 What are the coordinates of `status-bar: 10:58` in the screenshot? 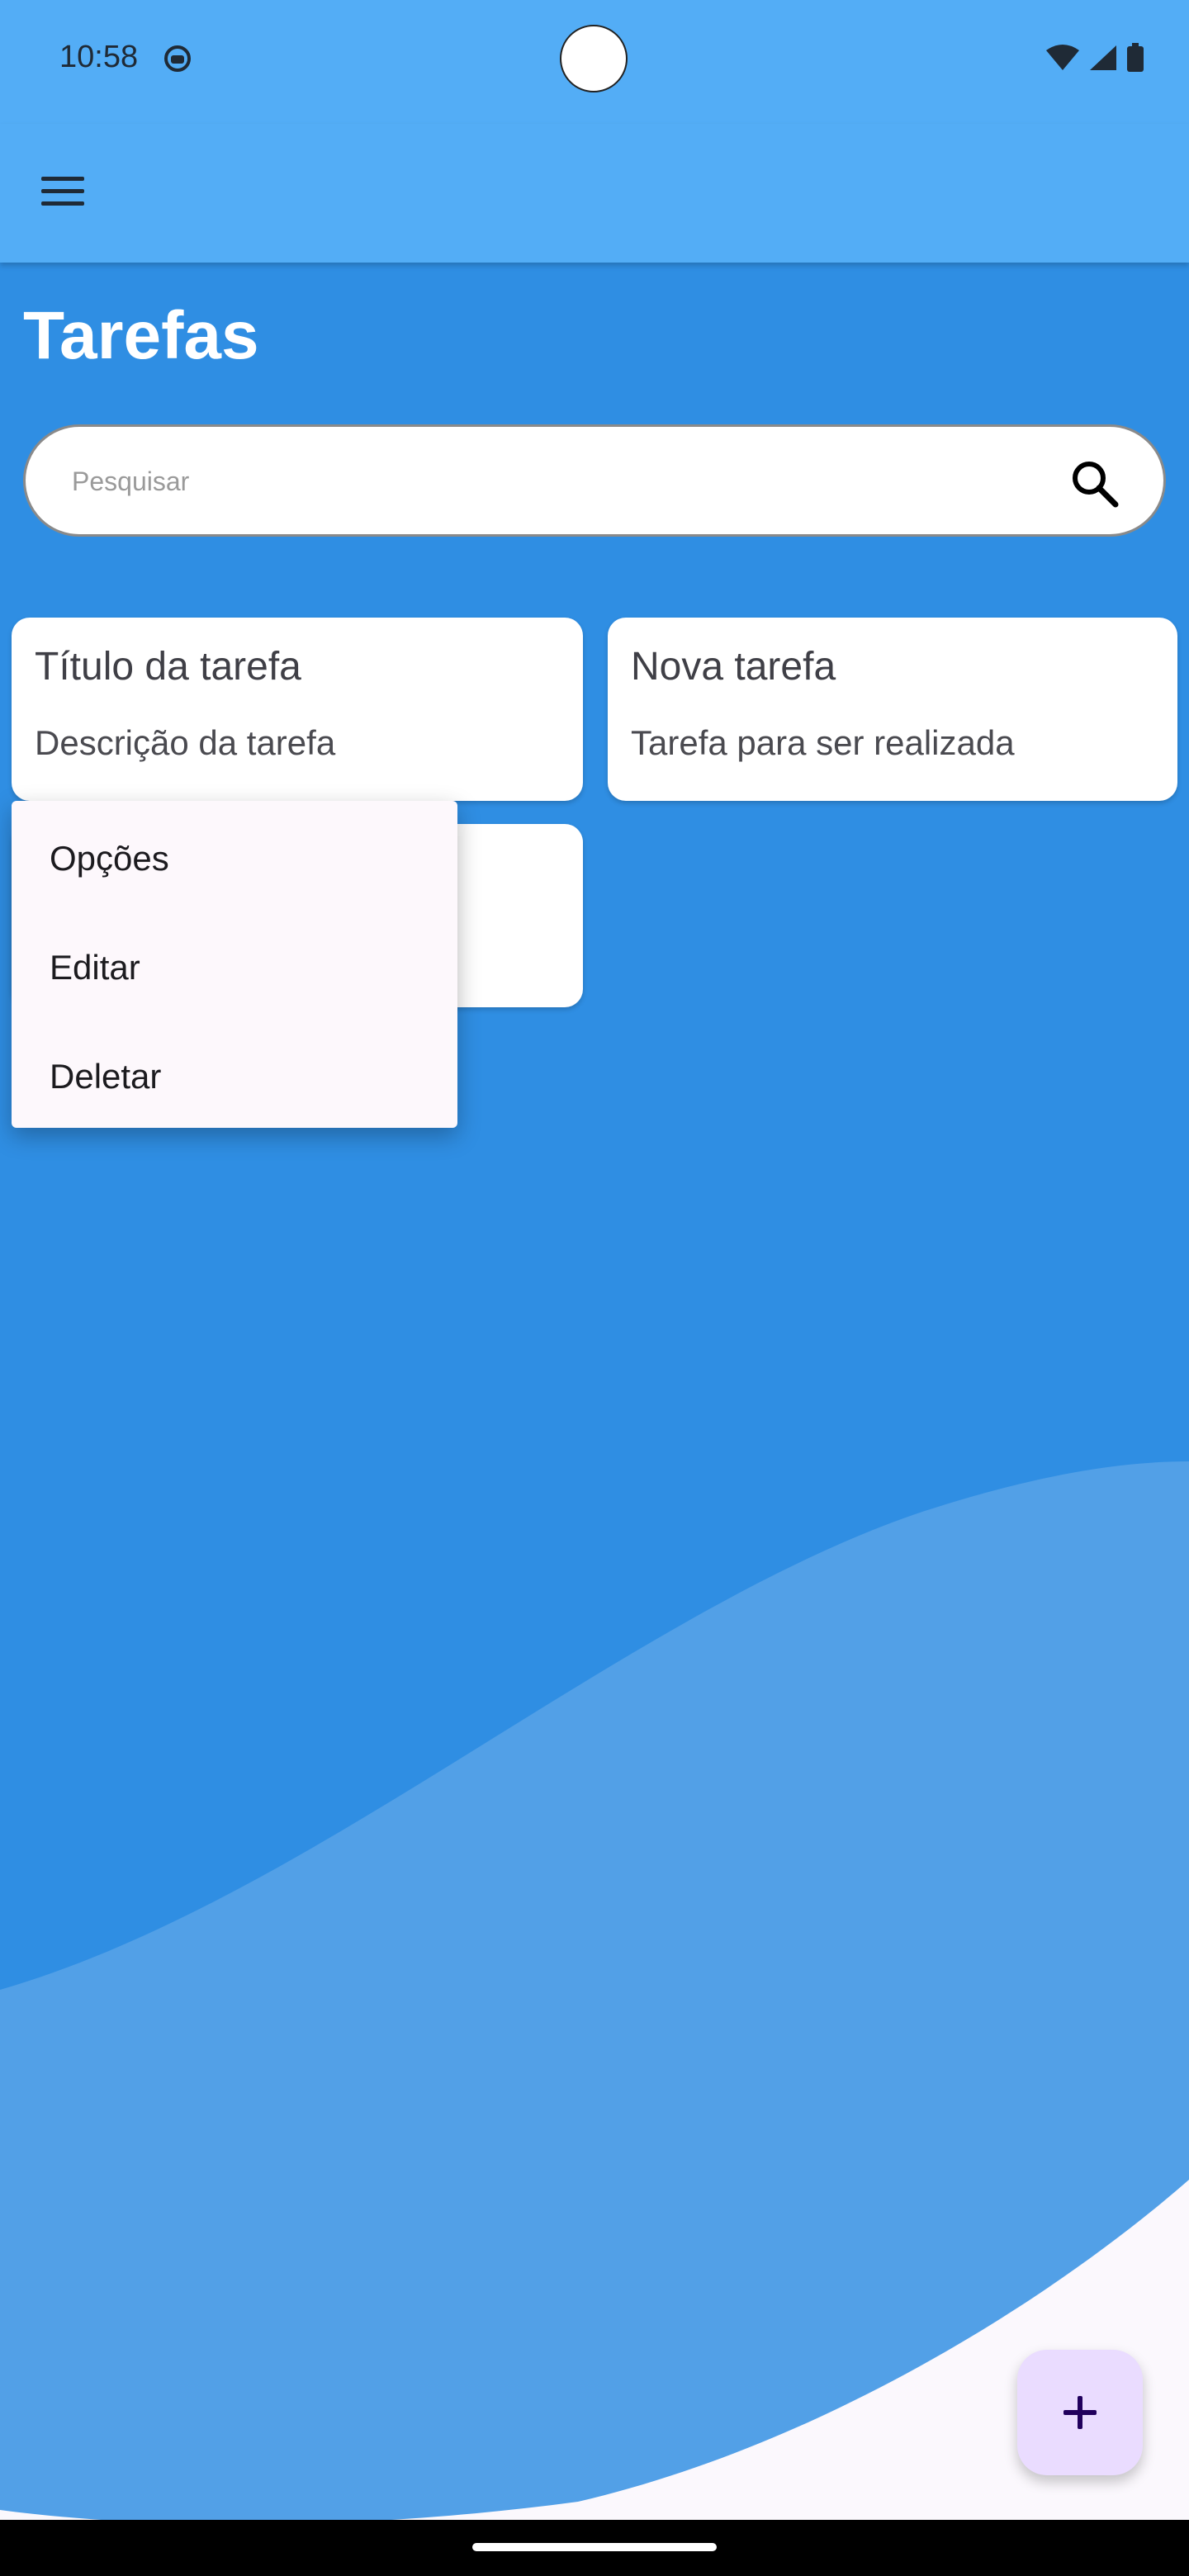 It's located at (594, 62).